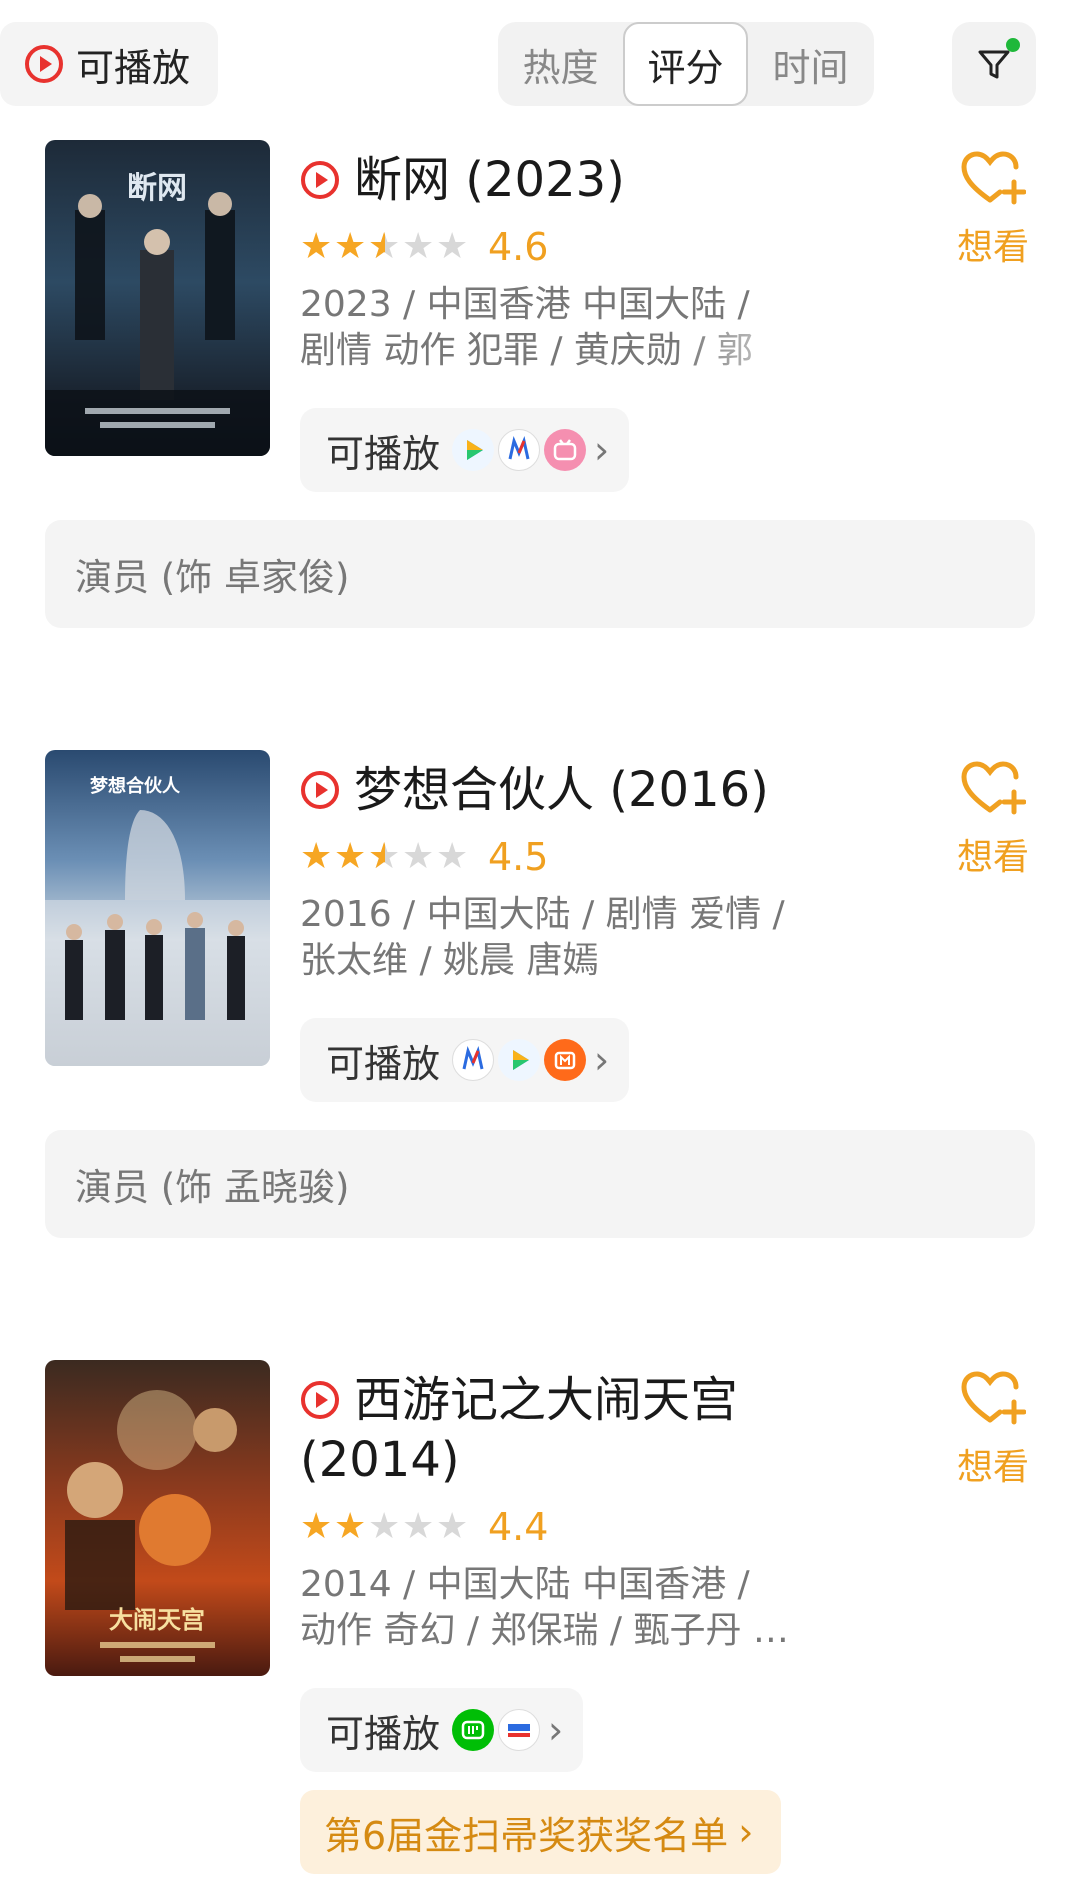 The width and height of the screenshot is (1080, 1888). What do you see at coordinates (157, 313) in the screenshot?
I see `poster-art: 断网` at bounding box center [157, 313].